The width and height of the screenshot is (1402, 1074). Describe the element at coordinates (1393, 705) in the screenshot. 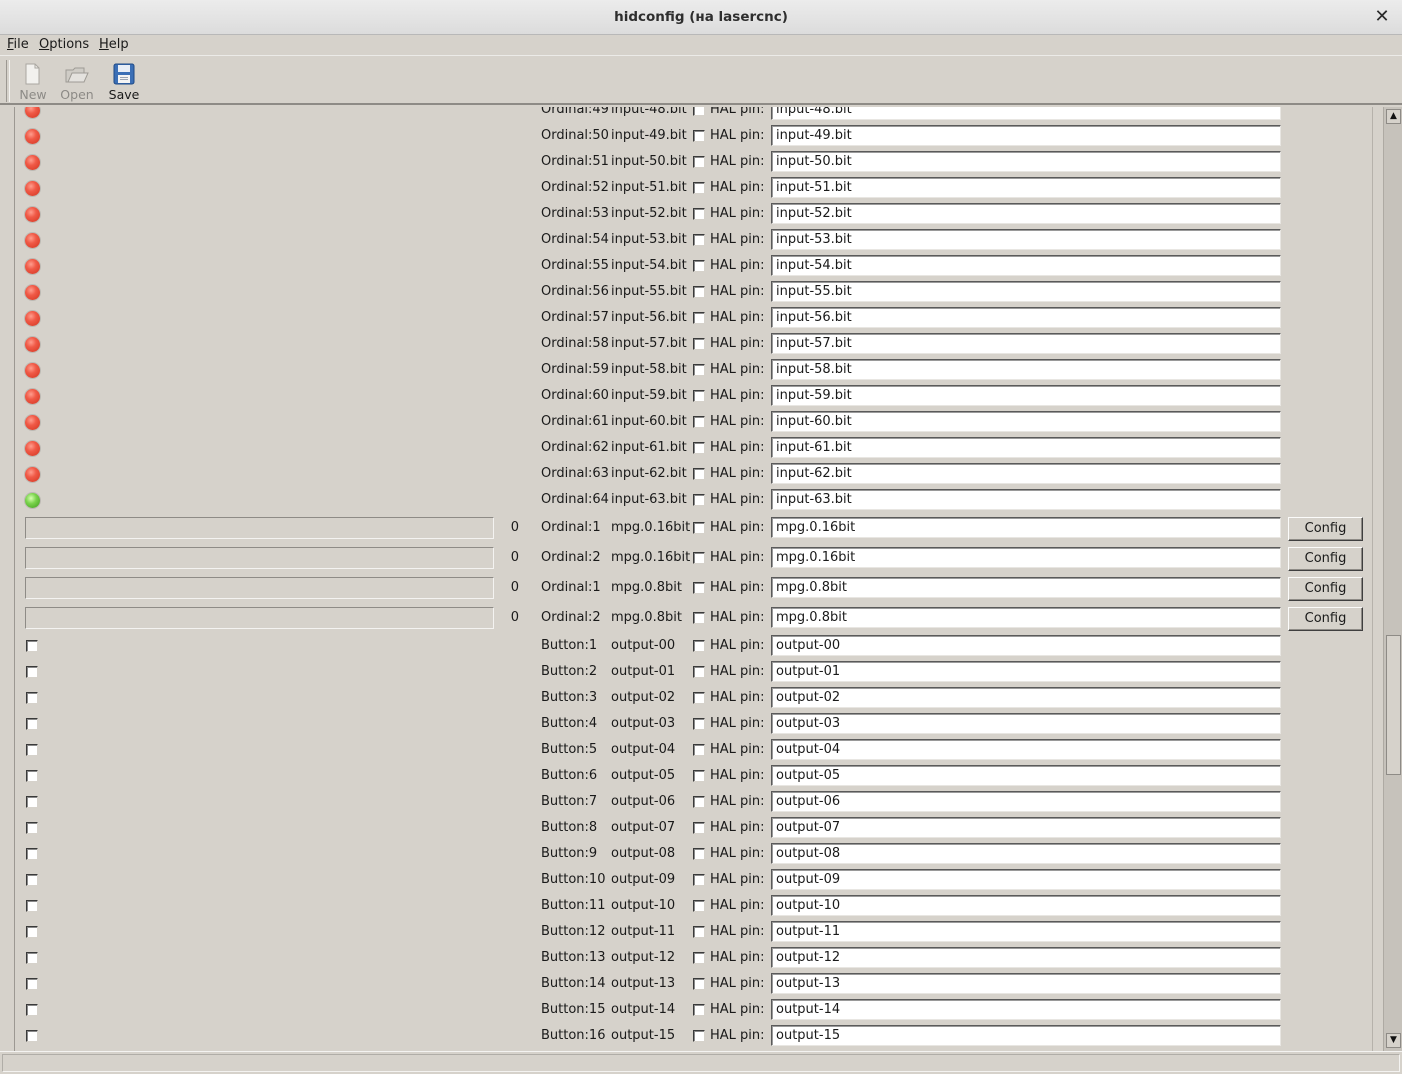

I see `scrollbar-thumb` at that location.